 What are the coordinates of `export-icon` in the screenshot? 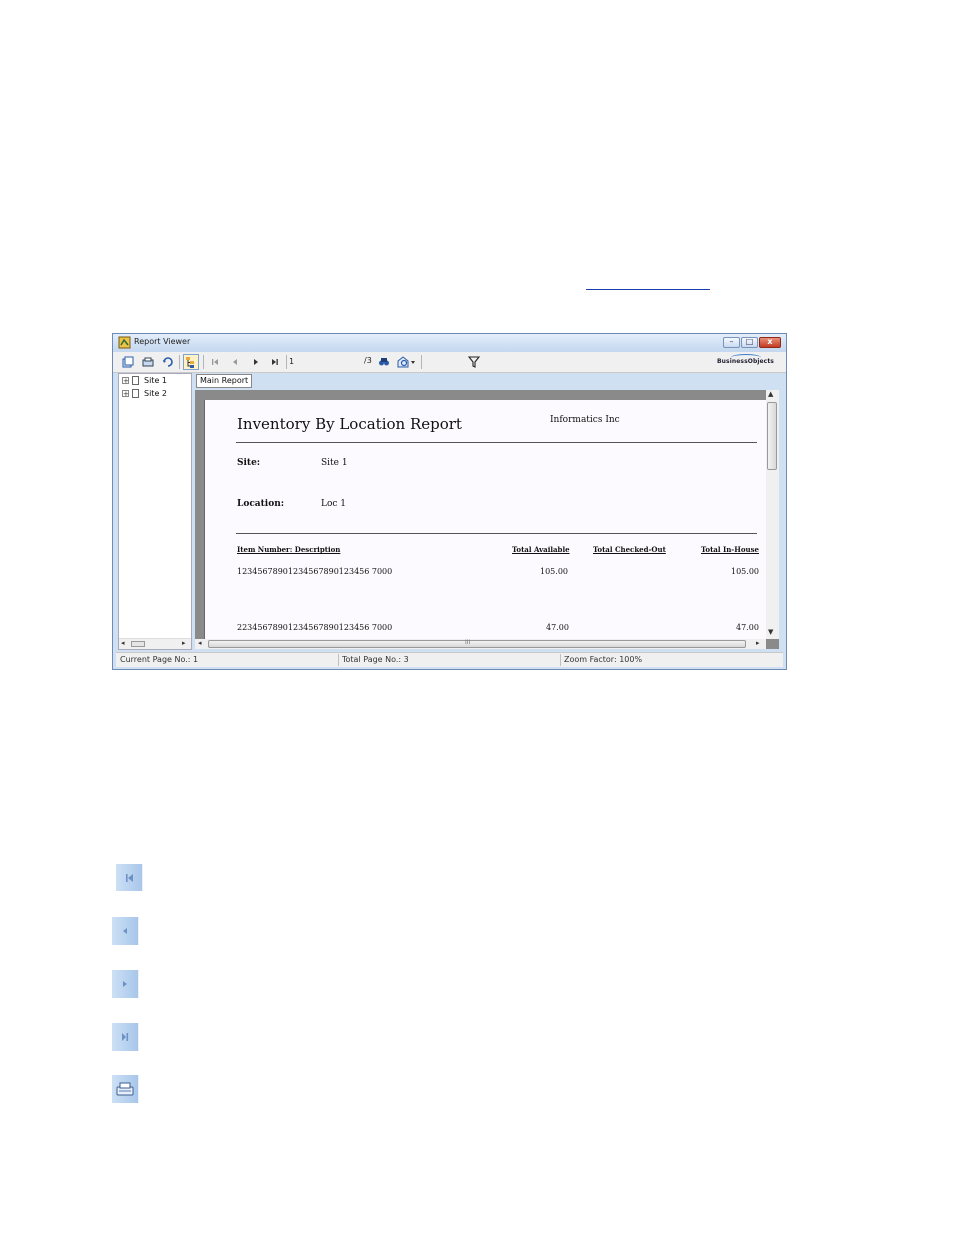 It's located at (128, 362).